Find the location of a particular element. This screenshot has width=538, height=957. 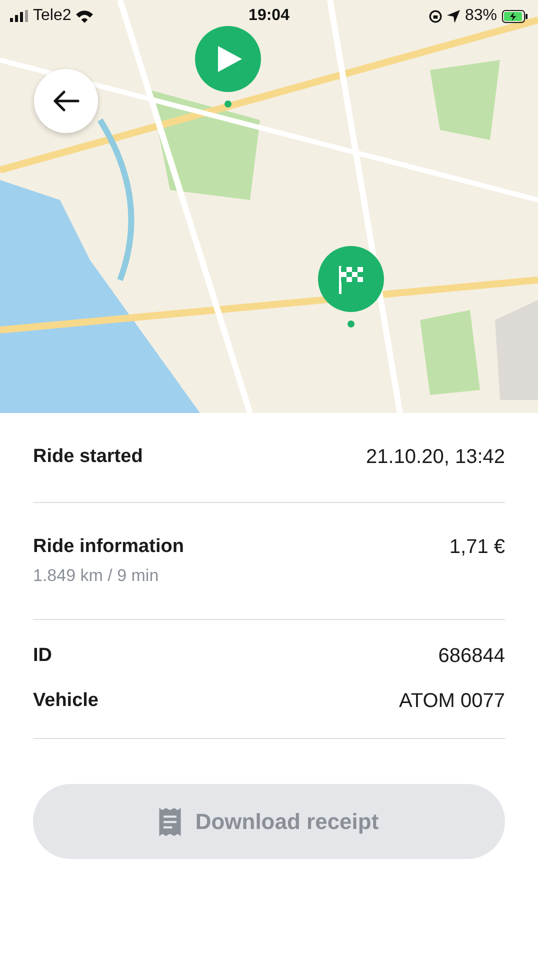

detail-value: 21.10.20, 13:42 is located at coordinates (435, 457).